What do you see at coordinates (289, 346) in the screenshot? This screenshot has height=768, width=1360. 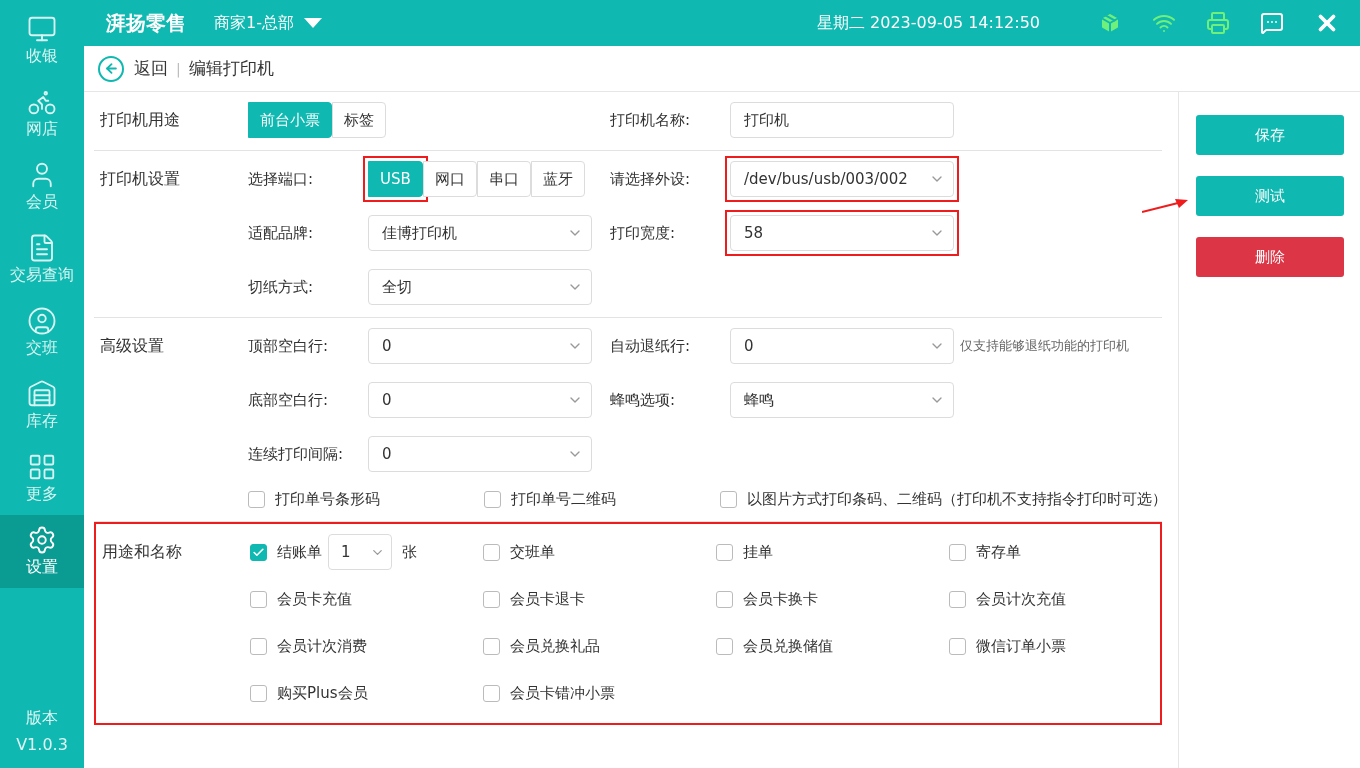 I see `field-label: 顶部空白行:` at bounding box center [289, 346].